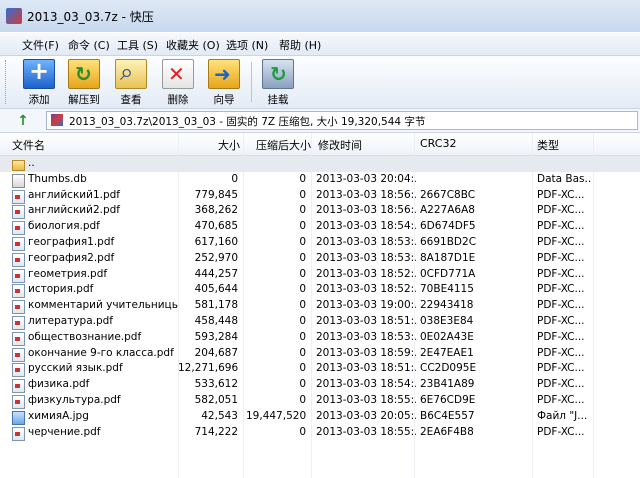 The image size is (640, 478). What do you see at coordinates (247, 45) in the screenshot?
I see `menu-options: 选项 (N)` at bounding box center [247, 45].